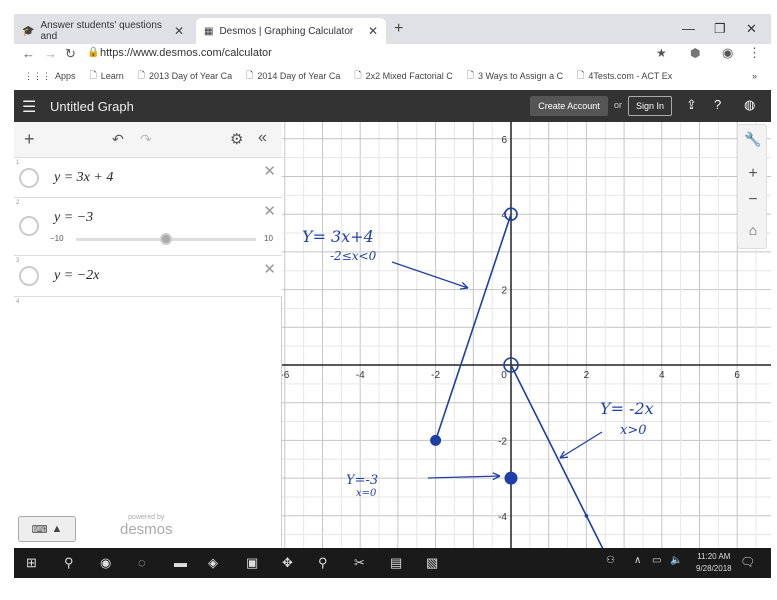 Image resolution: width=777 pixels, height=600 pixels. Describe the element at coordinates (754, 53) in the screenshot. I see `menu-dots-icon: ⋮` at that location.